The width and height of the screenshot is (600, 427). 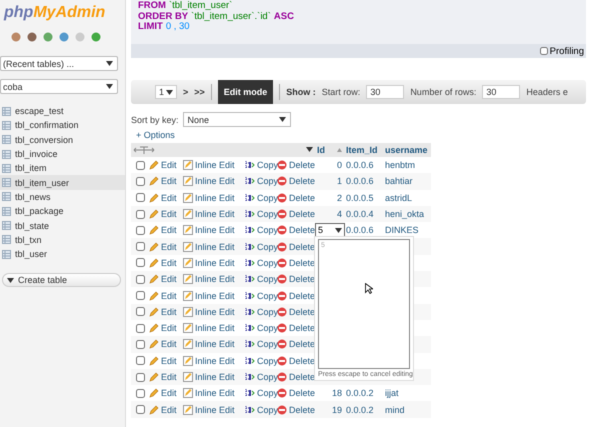 What do you see at coordinates (407, 149) in the screenshot?
I see `column-header: username` at bounding box center [407, 149].